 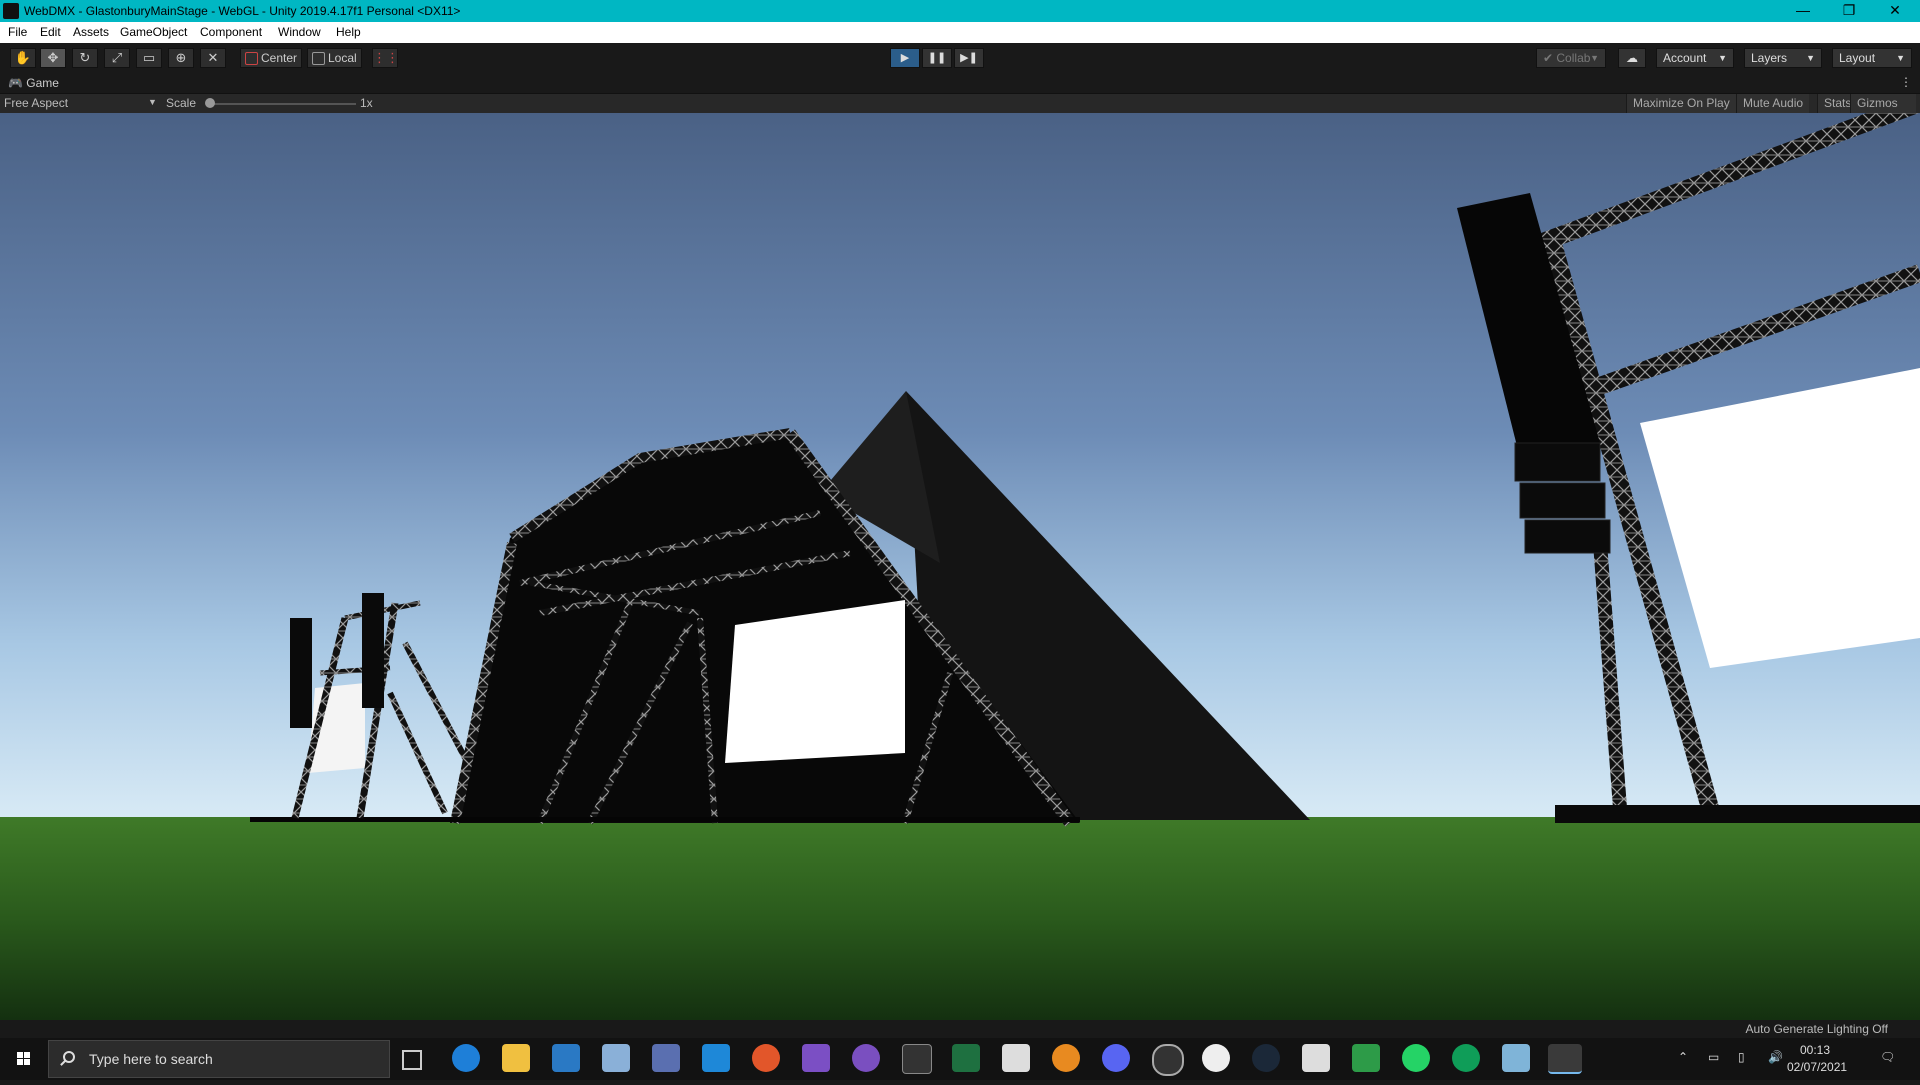 I want to click on layers-dropdown: Layers ▼, so click(x=1783, y=58).